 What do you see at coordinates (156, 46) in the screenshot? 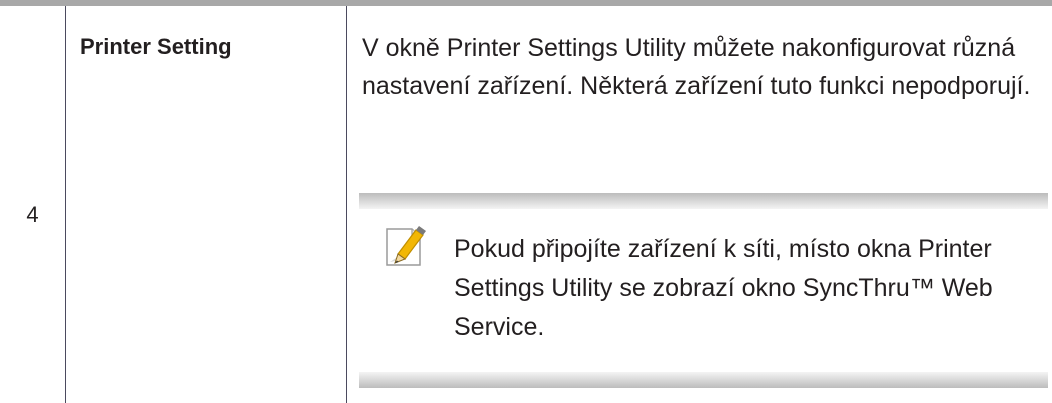
I see `feature-name: Printer Setting` at bounding box center [156, 46].